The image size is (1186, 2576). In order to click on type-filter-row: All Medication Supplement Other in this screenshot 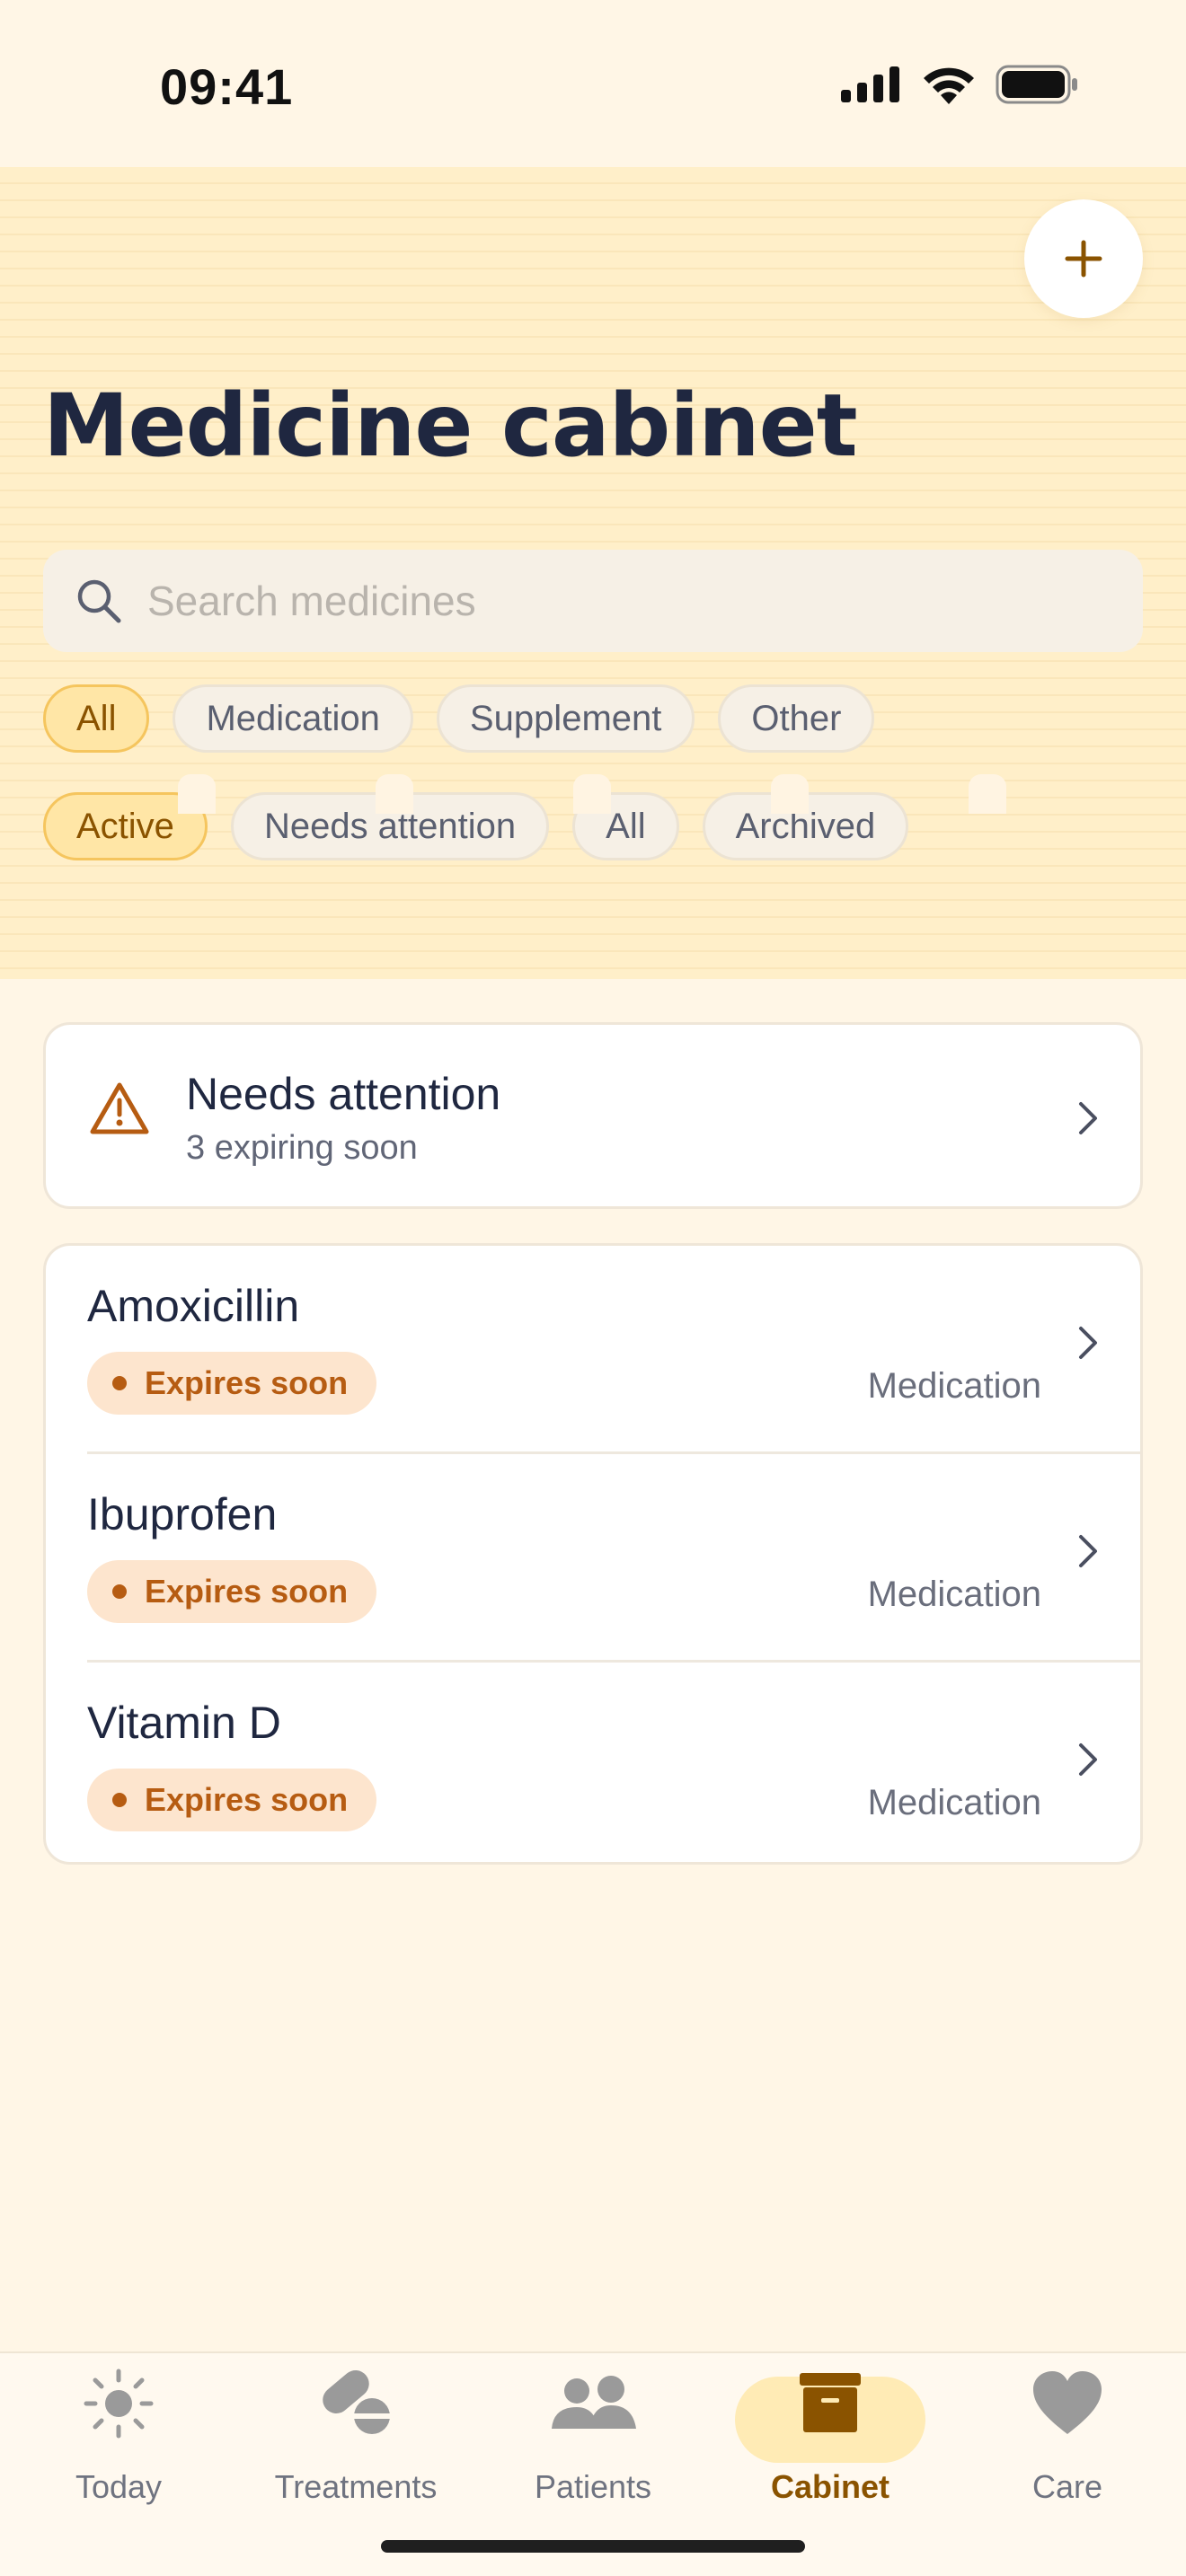, I will do `click(459, 718)`.